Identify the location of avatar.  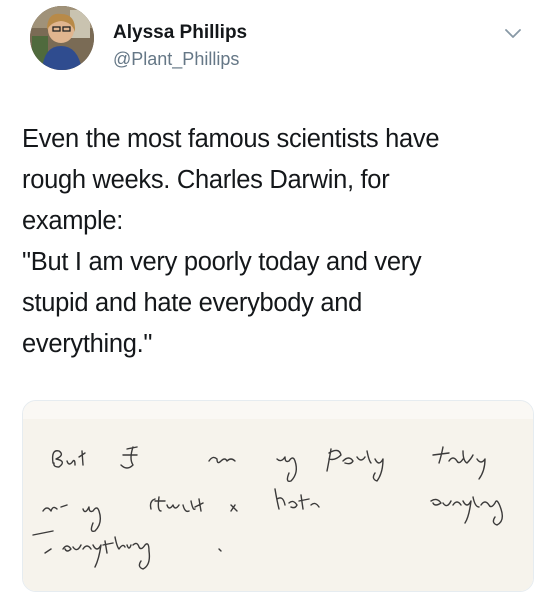
(62, 38).